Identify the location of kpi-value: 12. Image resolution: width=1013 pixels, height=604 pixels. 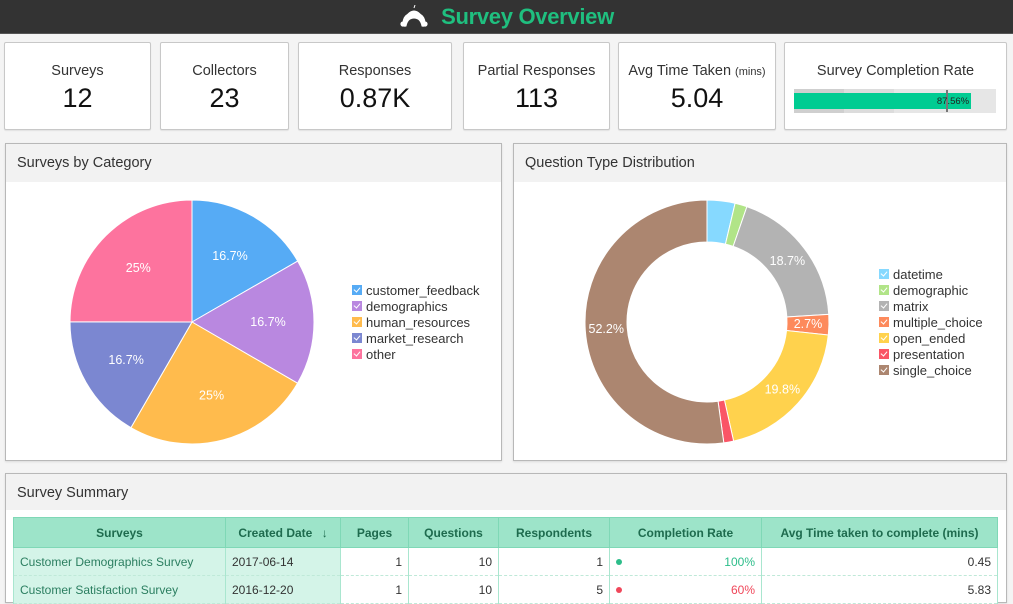
(77, 98).